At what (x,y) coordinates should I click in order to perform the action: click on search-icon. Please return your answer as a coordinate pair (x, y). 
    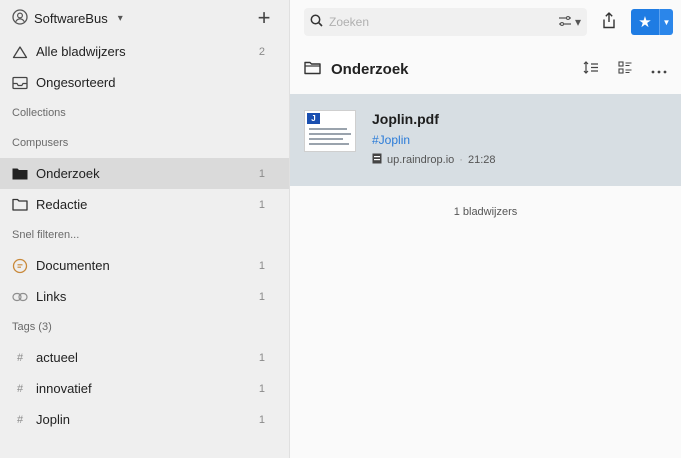
    Looking at the image, I should click on (316, 22).